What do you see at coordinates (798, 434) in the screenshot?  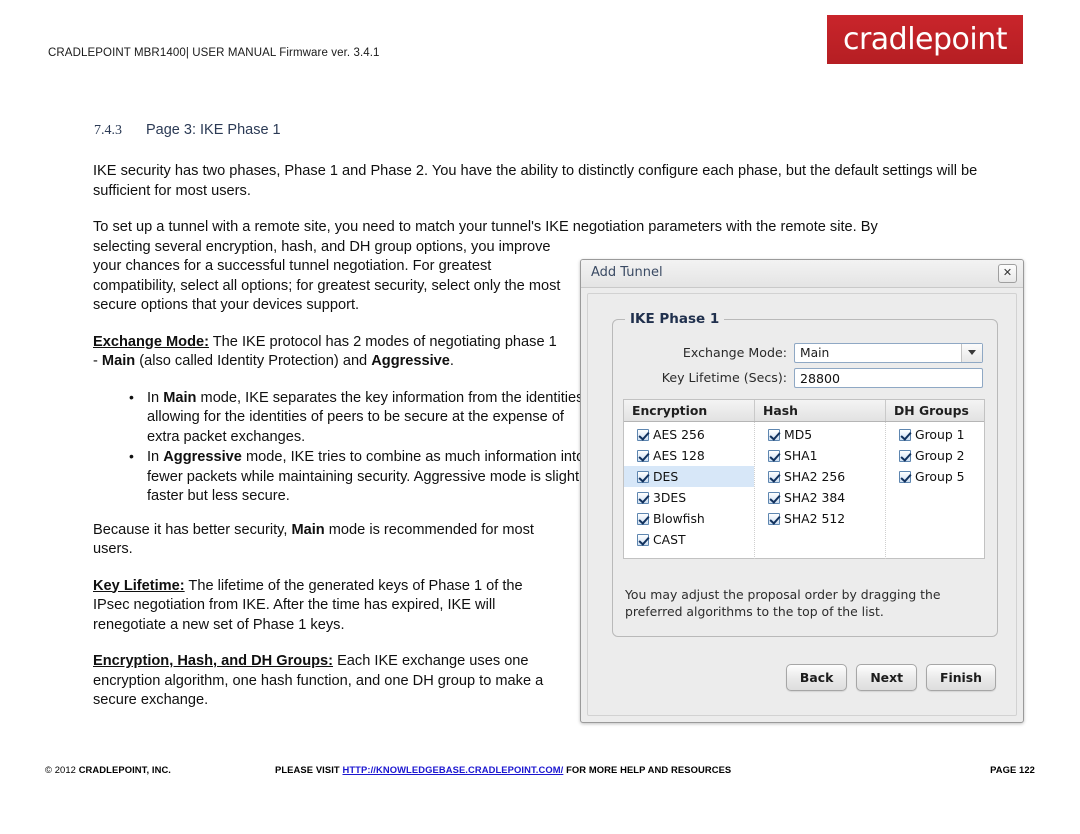 I see `list-item-label: MD5` at bounding box center [798, 434].